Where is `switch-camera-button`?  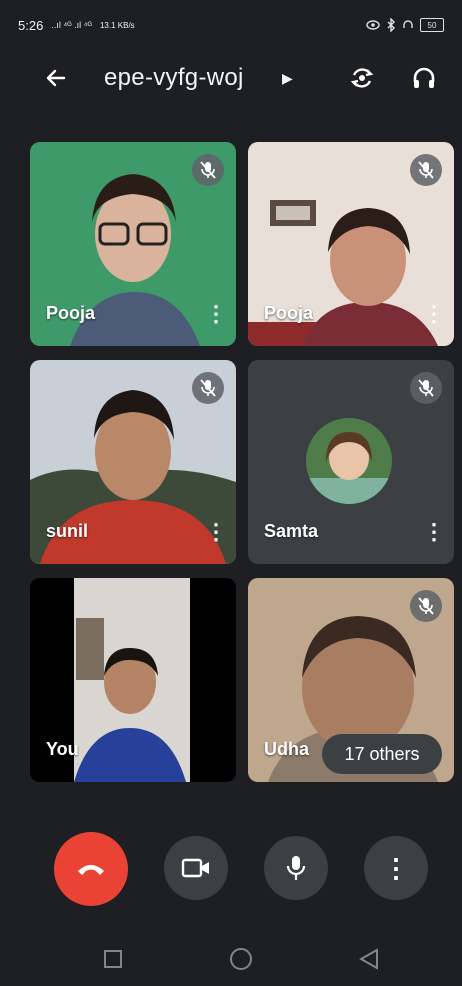
switch-camera-button is located at coordinates (362, 78).